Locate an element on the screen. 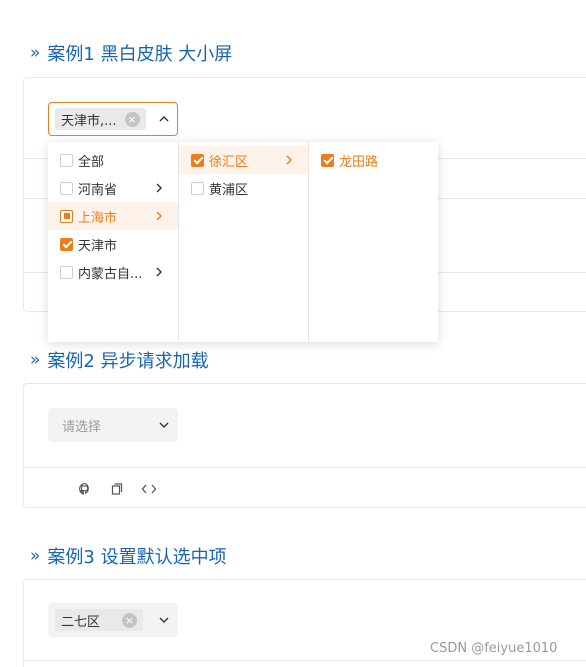 This screenshot has height=667, width=586. selected-tag-label: 二七区 is located at coordinates (81, 622).